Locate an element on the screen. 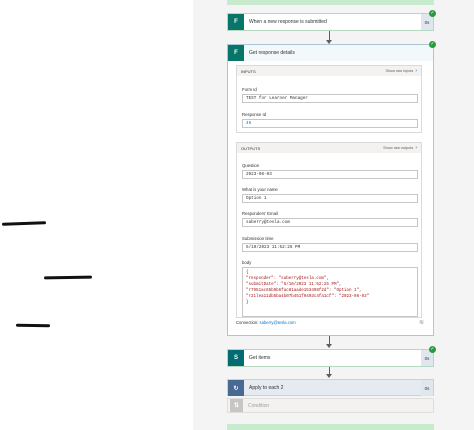 This screenshot has height=430, width=474. show-raw-inputs-link: Show raw inputs is located at coordinates (399, 71).